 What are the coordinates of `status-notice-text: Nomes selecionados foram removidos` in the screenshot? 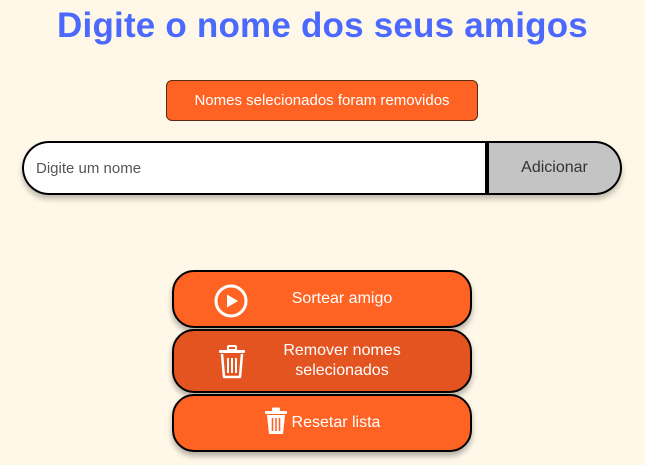 It's located at (322, 100).